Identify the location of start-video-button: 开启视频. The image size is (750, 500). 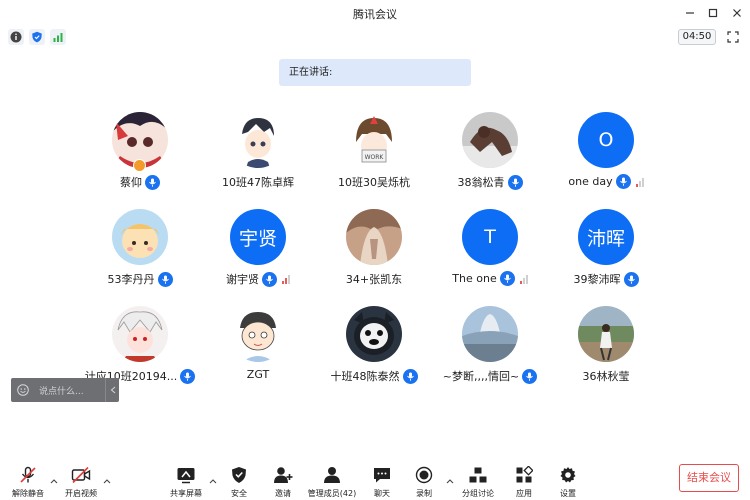
(81, 482).